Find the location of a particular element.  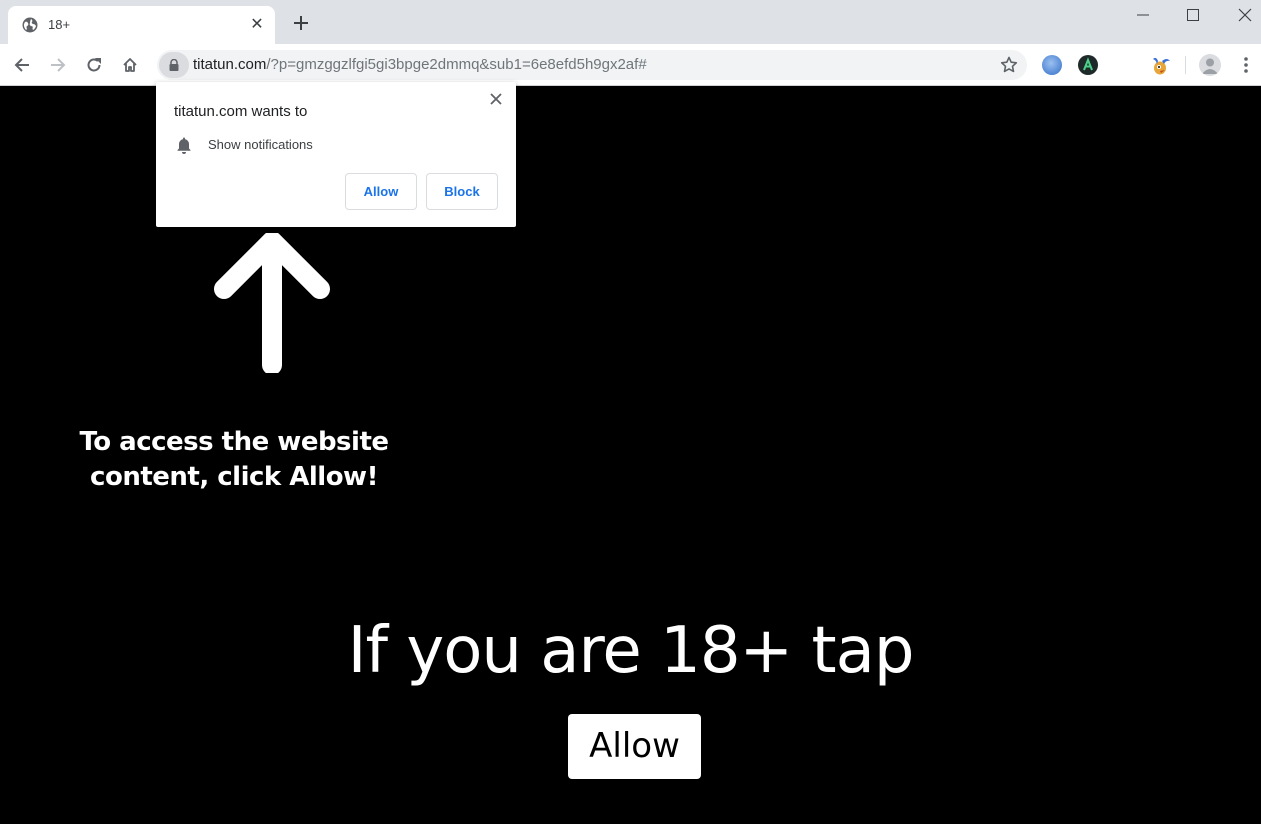

browser-tab: 18+ ✕ is located at coordinates (141, 25).